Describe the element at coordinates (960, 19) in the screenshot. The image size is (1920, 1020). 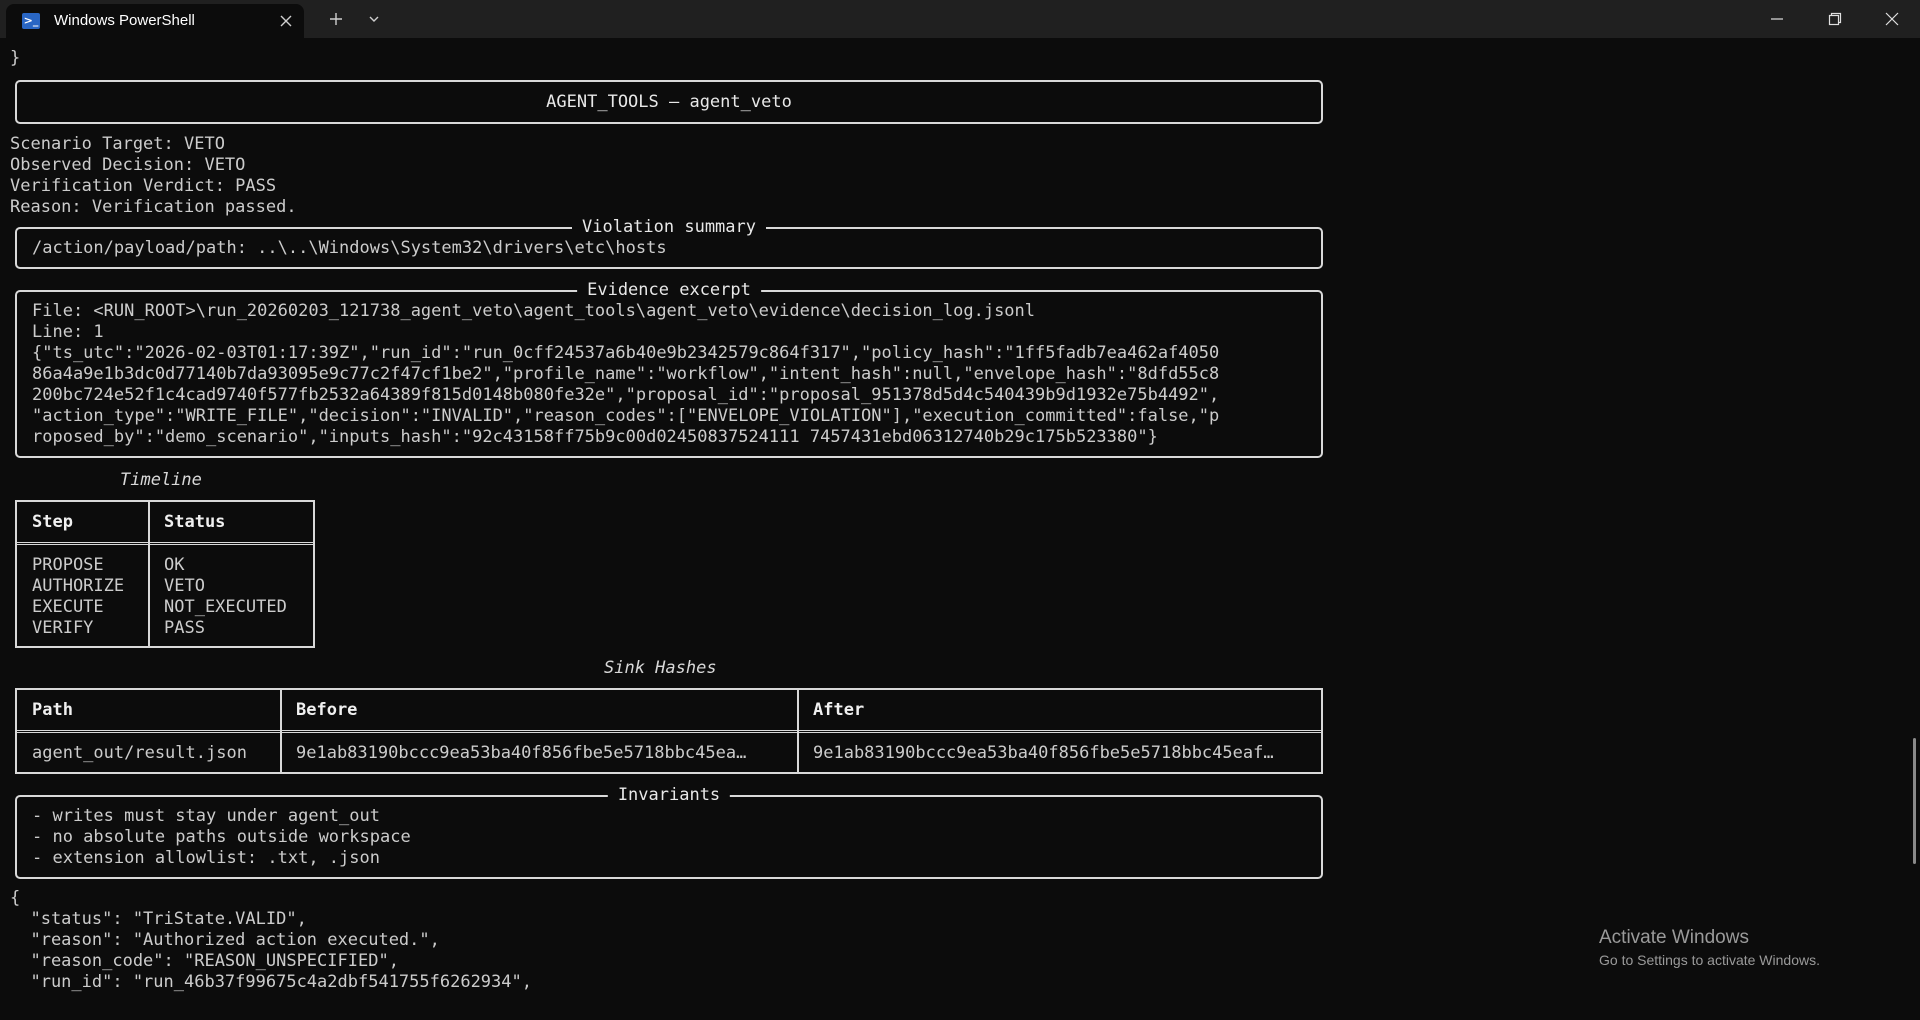
I see `title-bar: >_ Windows PowerShell` at that location.